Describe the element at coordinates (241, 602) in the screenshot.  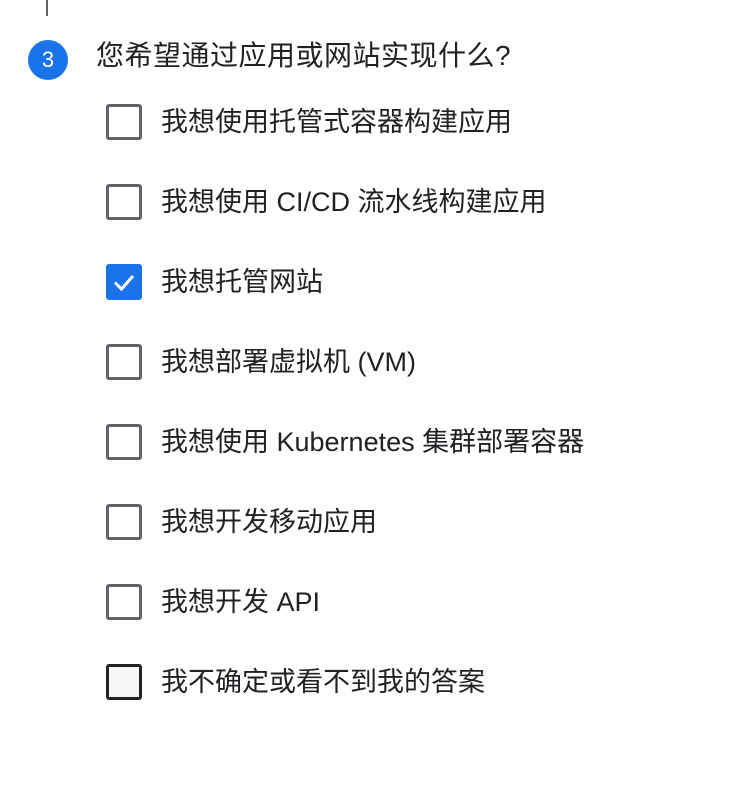
I see `option-label: 我想开发 API` at that location.